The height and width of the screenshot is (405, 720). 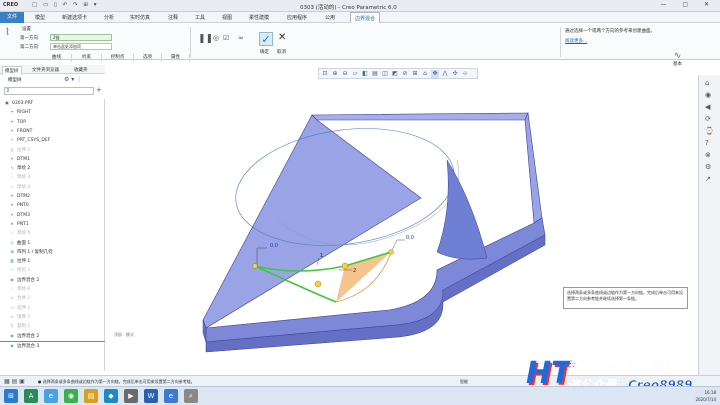 What do you see at coordinates (52, 205) in the screenshot?
I see `tree-item: ∗ PNT0` at bounding box center [52, 205].